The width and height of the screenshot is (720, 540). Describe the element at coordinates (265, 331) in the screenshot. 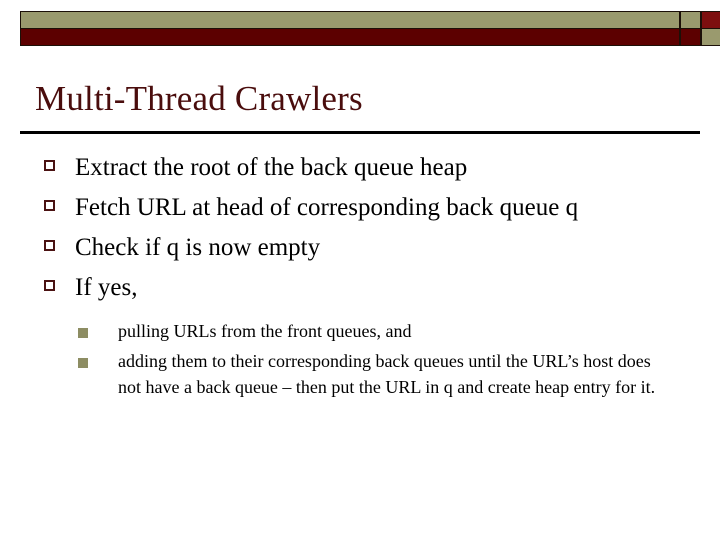

I see `sub-bullet-text: pulling URLs from the front queues, and` at that location.